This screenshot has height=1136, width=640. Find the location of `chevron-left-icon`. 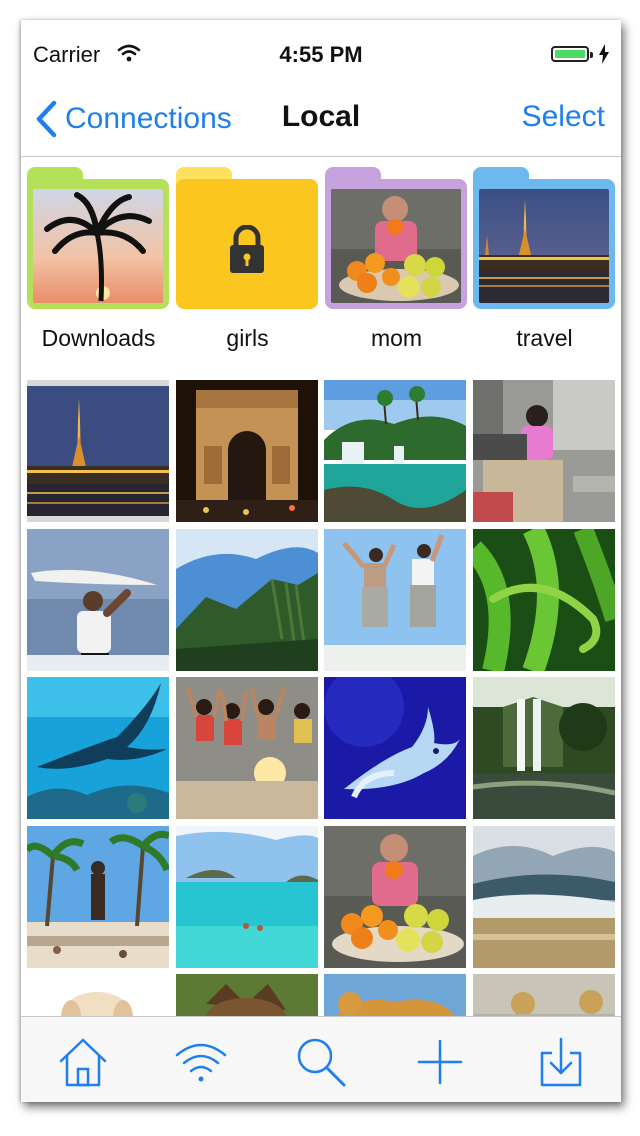

chevron-left-icon is located at coordinates (46, 119).